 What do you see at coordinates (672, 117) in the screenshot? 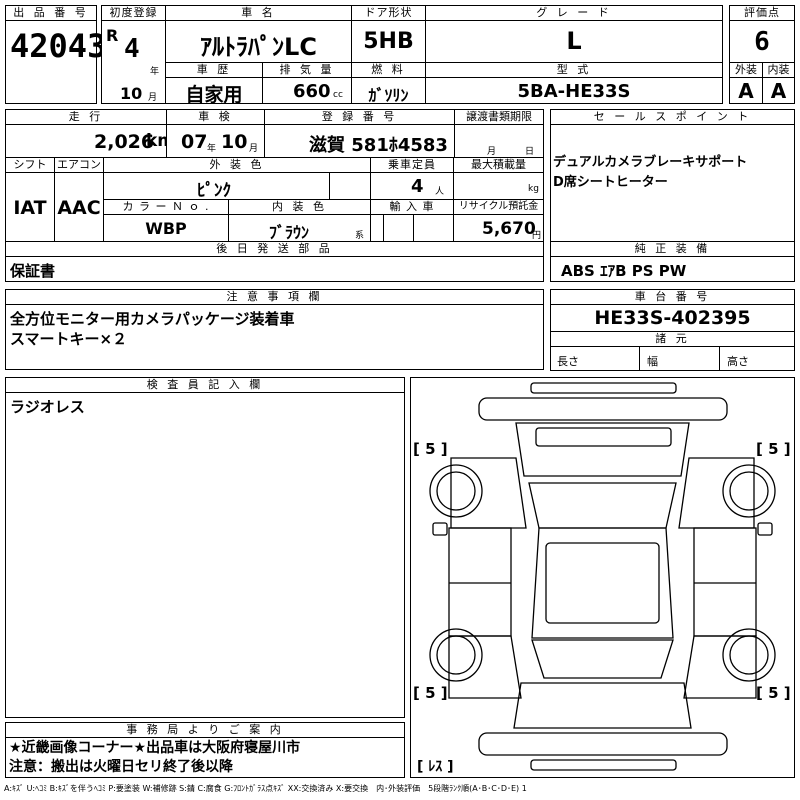
I see `sales-point-label: セ ー ル ス ポ イ ン ト` at bounding box center [672, 117].